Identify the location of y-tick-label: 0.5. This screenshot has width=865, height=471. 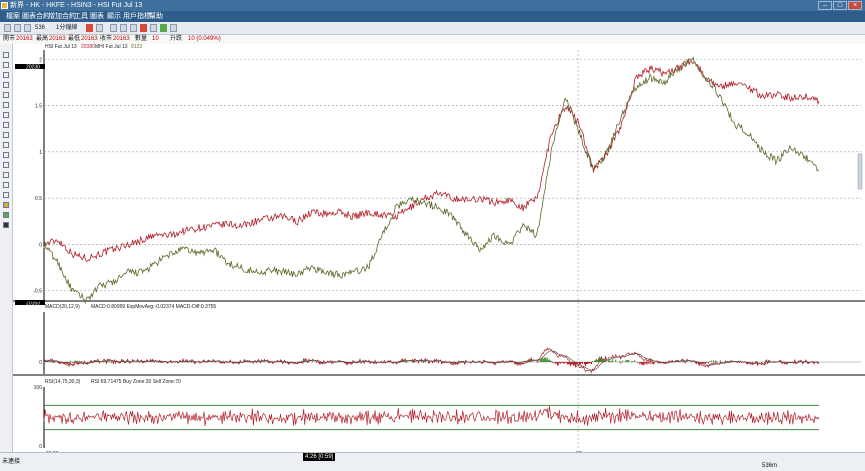
(38, 199).